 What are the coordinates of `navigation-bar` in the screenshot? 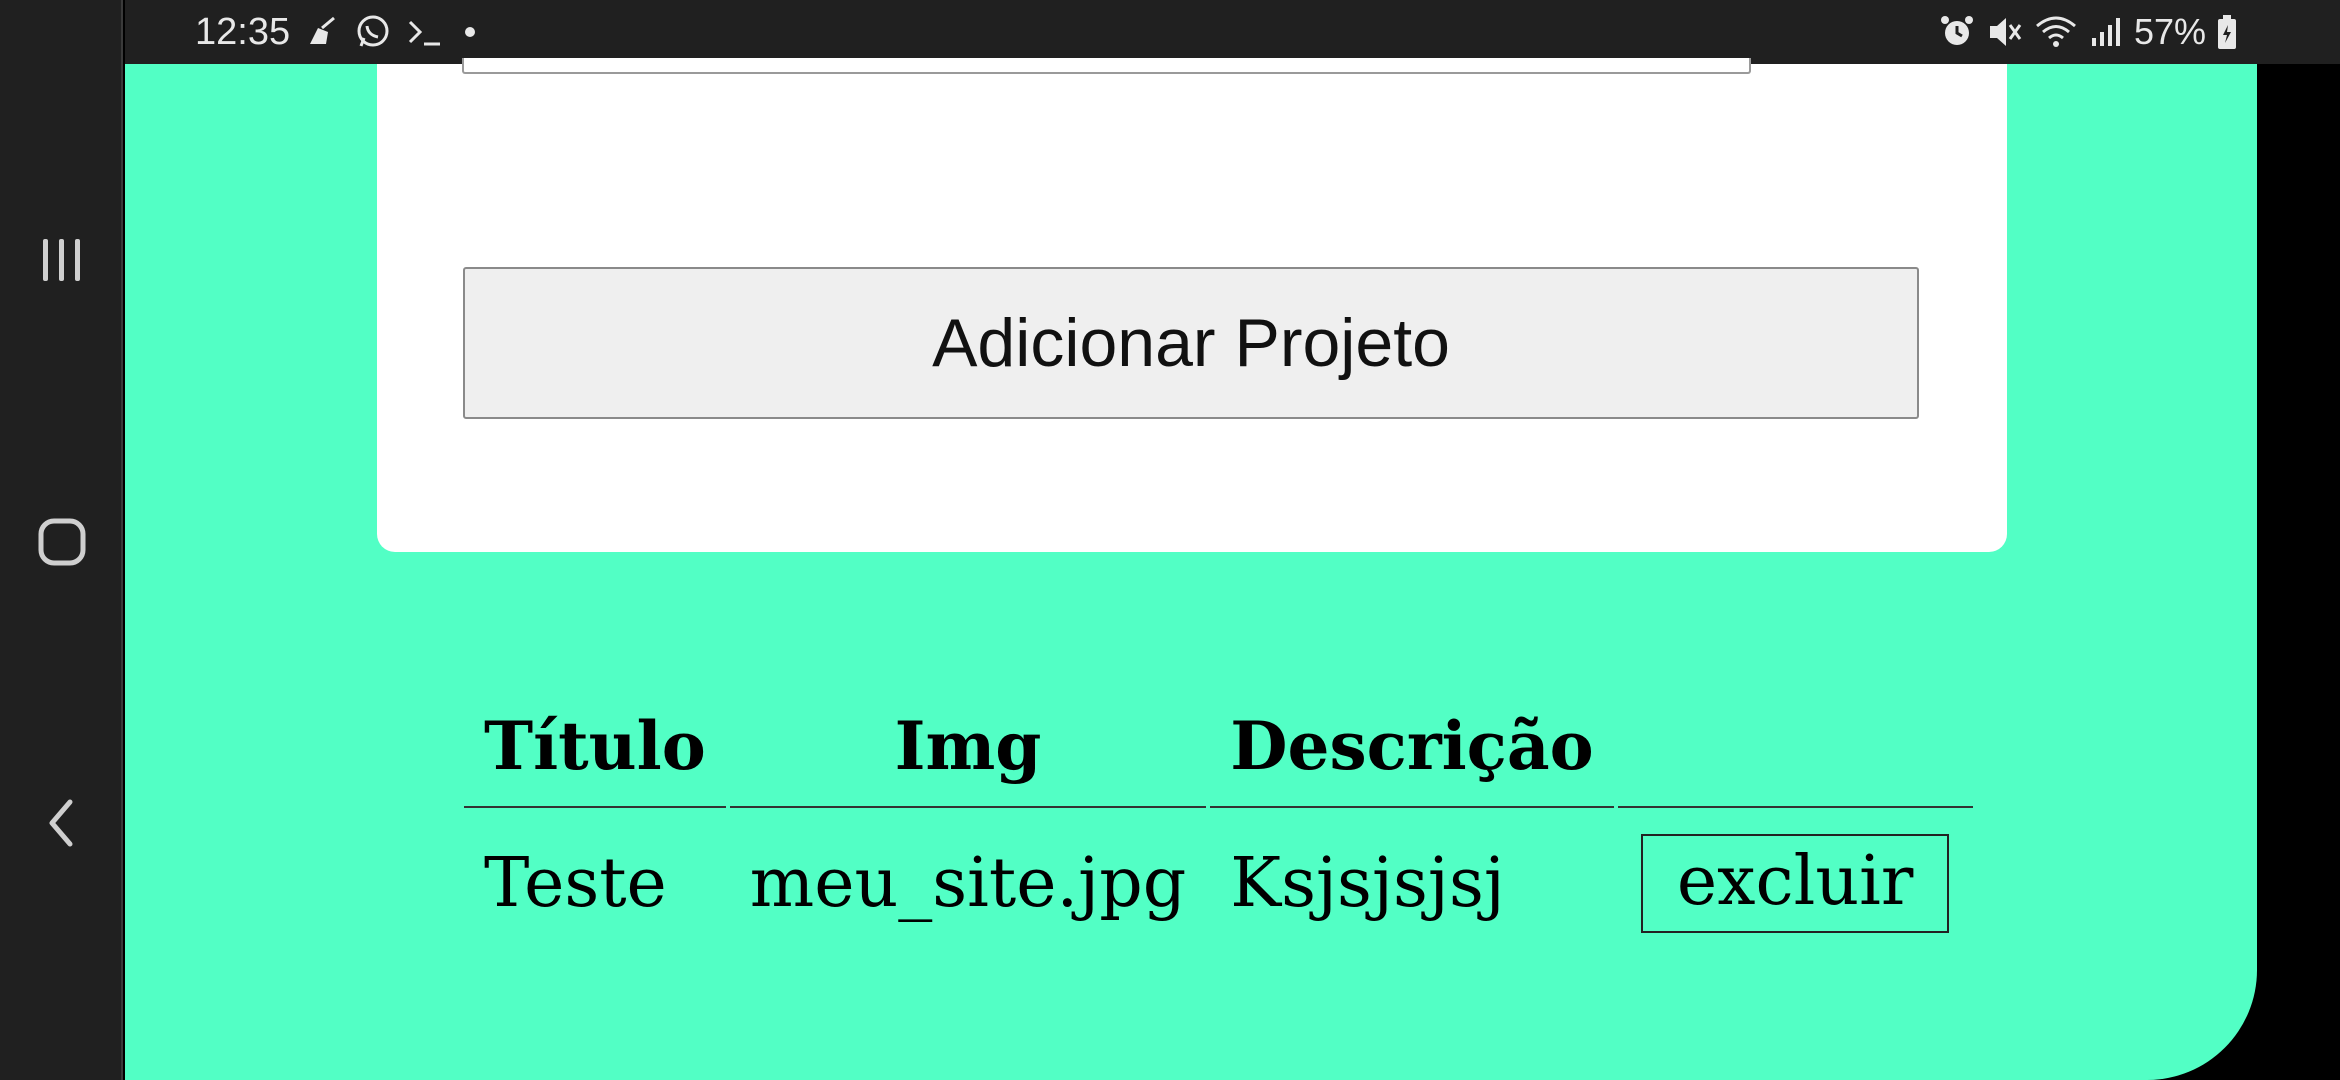 It's located at (61, 540).